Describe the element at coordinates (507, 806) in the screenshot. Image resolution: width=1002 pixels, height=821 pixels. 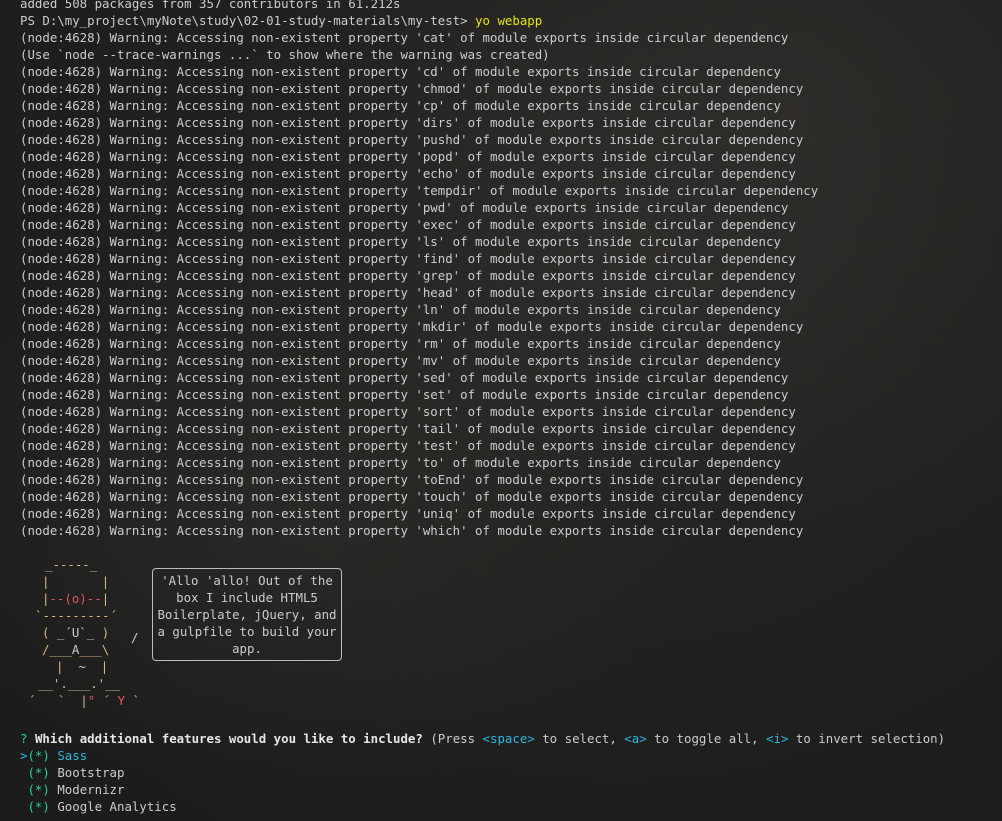
I see `feature-option-google-analytics: (*) Google Analytics` at that location.